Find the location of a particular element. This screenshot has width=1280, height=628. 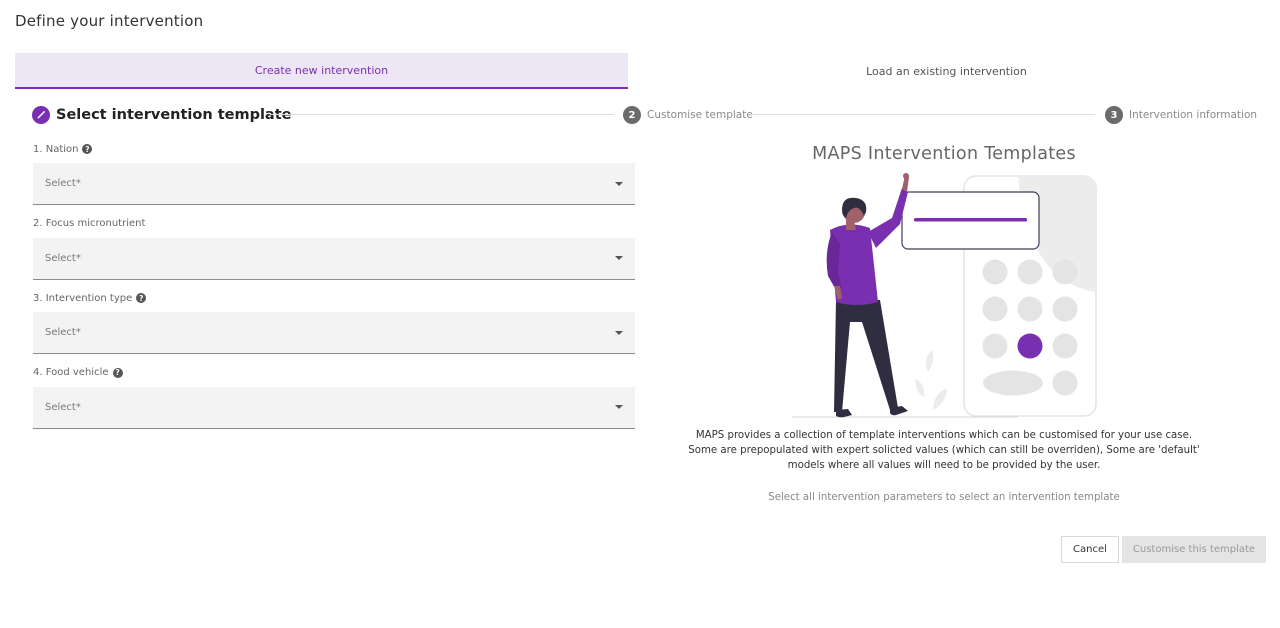

field-intervention-type: 3. Intervention type ? Select* is located at coordinates (334, 326).